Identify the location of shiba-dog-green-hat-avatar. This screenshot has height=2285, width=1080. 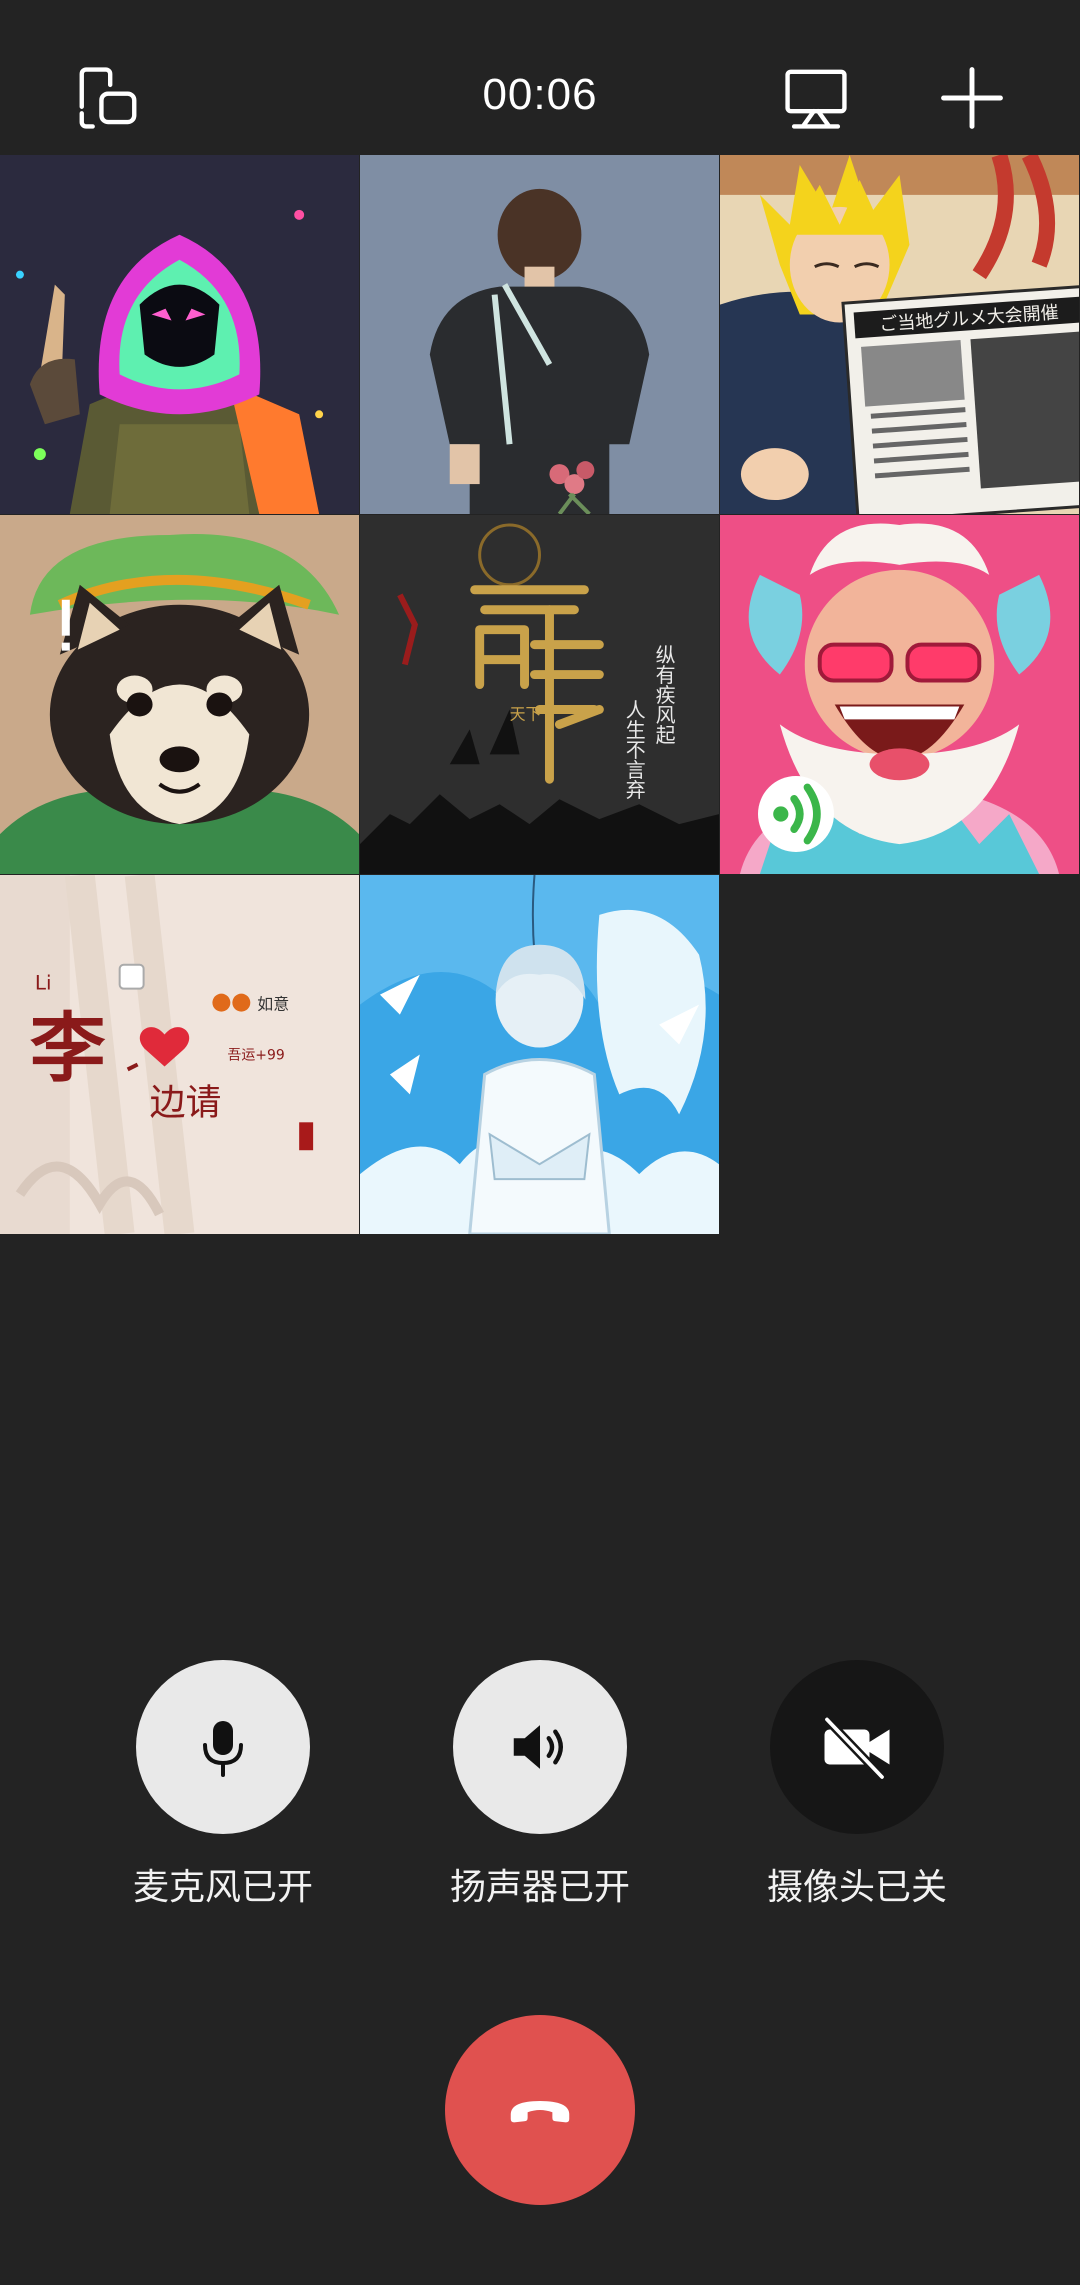
(179, 694).